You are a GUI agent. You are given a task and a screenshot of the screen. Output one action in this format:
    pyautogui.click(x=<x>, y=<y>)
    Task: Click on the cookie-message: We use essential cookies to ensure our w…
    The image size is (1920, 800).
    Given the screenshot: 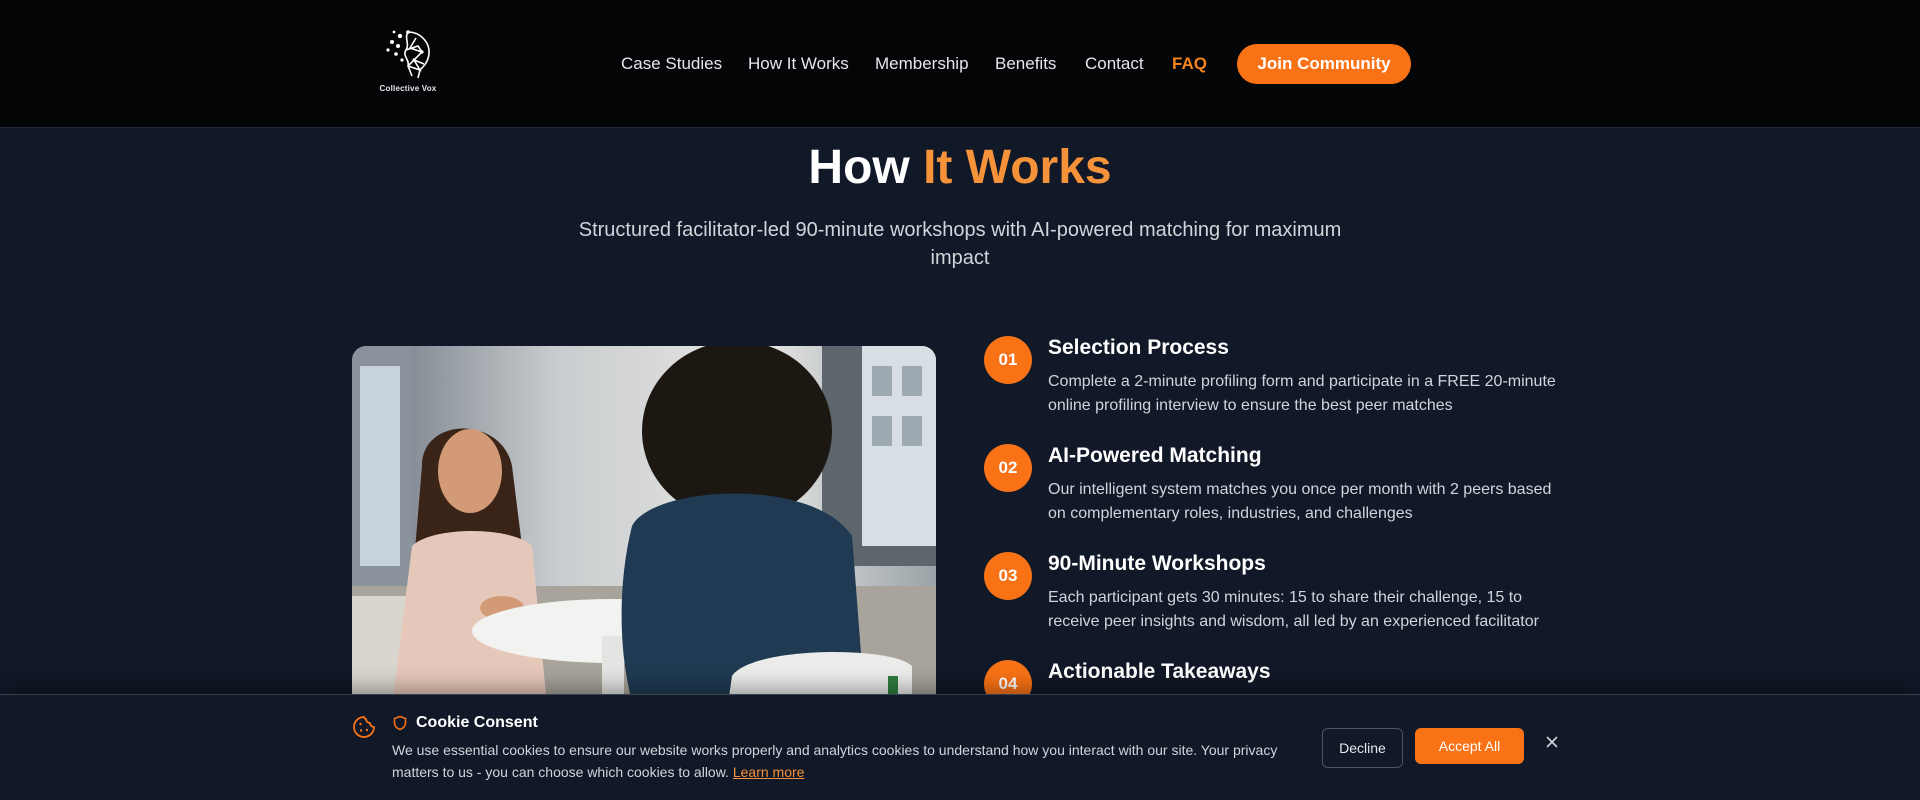 What is the action you would take?
    pyautogui.click(x=835, y=761)
    